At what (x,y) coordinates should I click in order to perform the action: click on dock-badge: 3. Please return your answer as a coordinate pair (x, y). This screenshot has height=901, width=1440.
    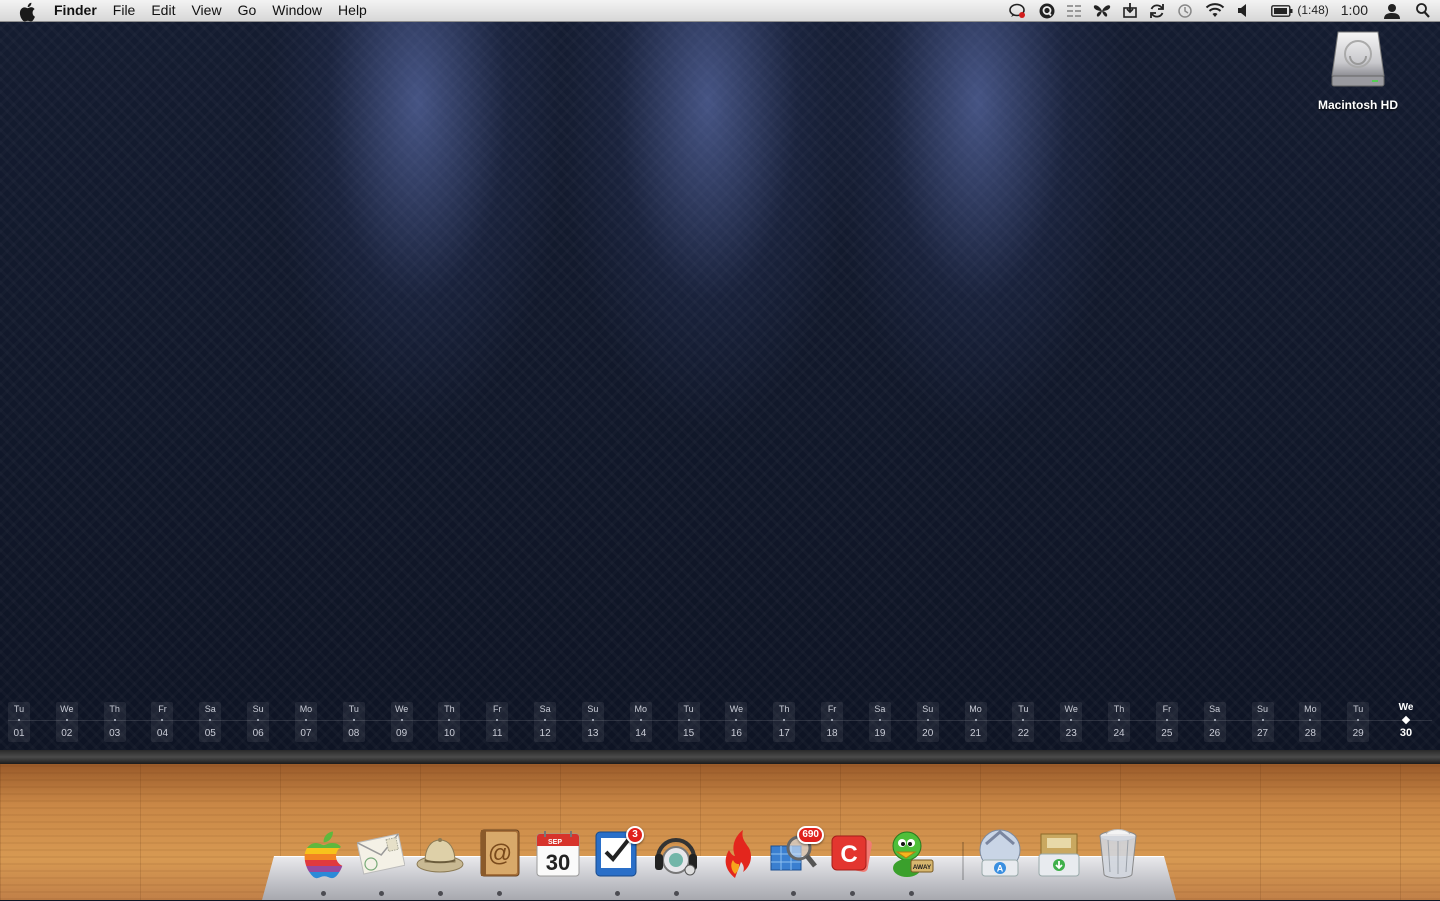
    Looking at the image, I should click on (635, 835).